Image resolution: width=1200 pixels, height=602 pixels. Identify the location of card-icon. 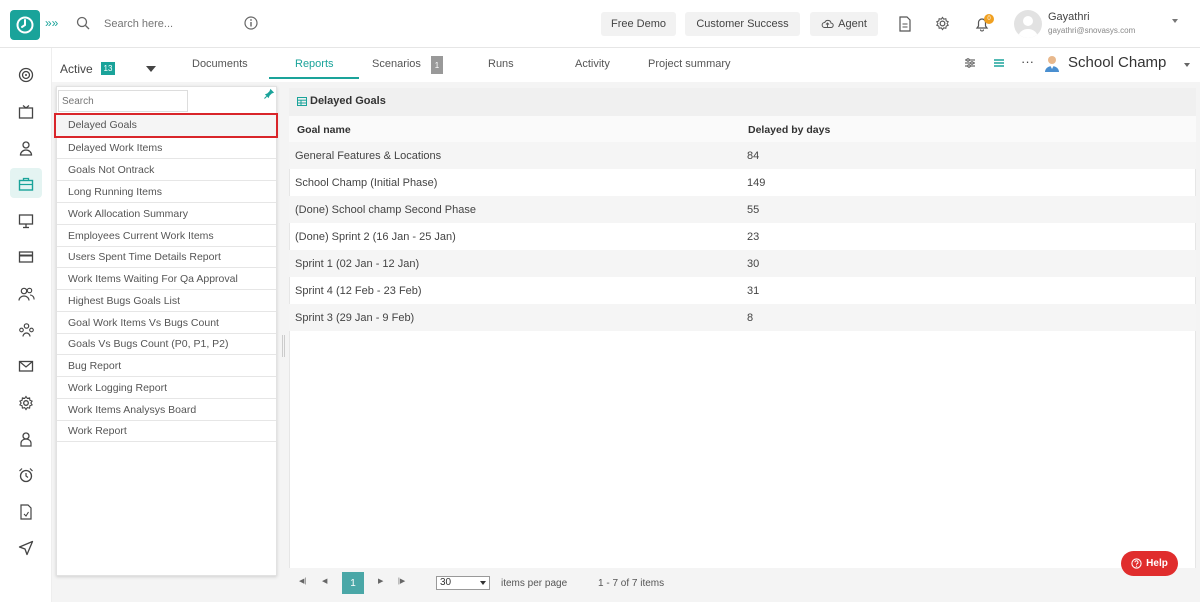
(26, 257).